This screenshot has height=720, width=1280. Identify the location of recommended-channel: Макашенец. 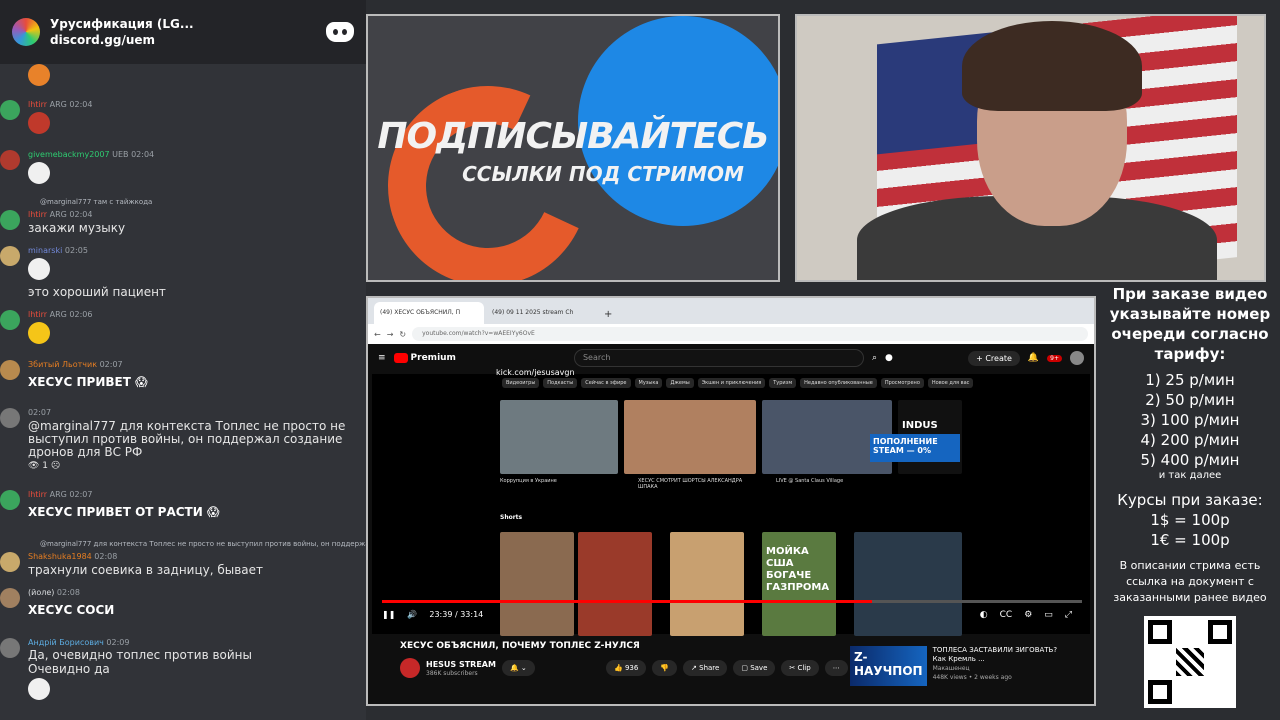
(951, 668).